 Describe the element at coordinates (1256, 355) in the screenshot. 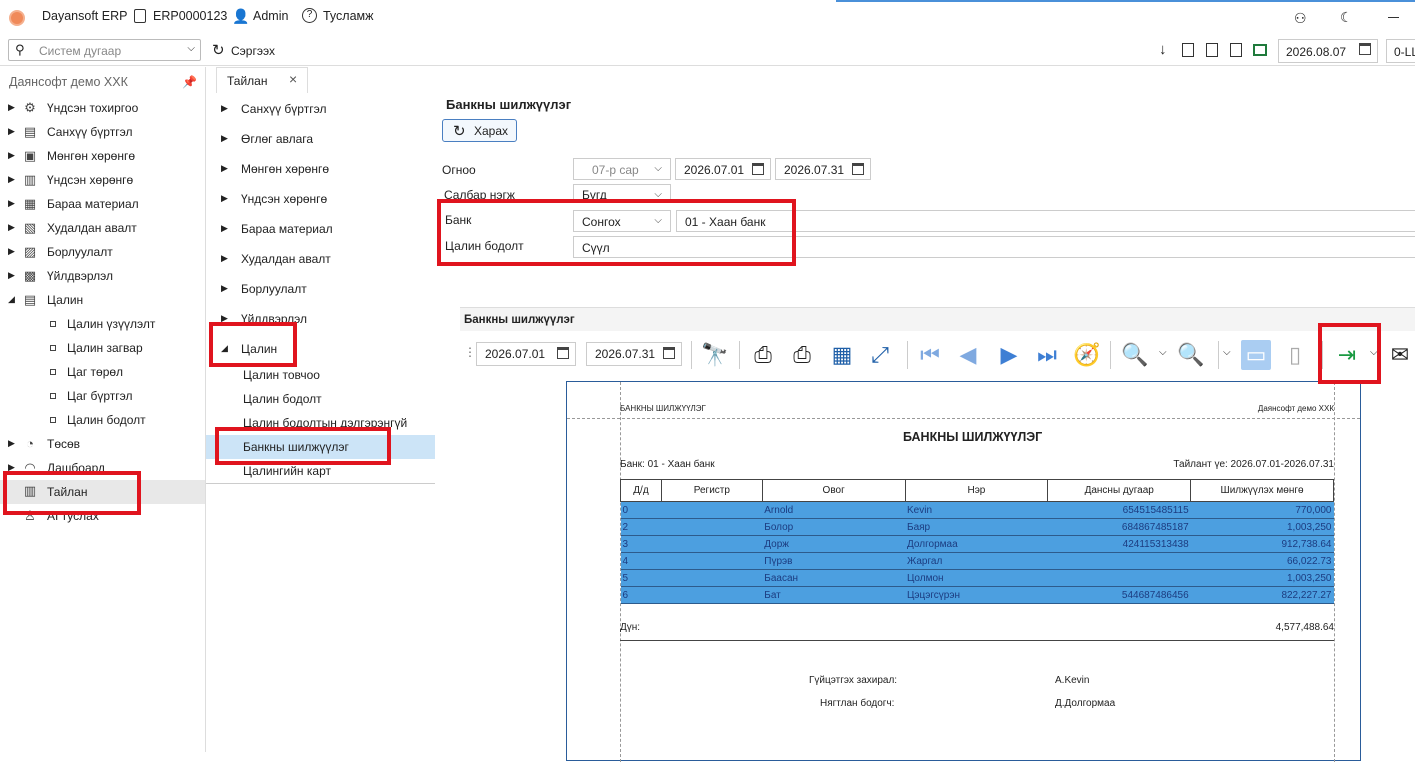

I see `single-page-icon: ▭` at that location.